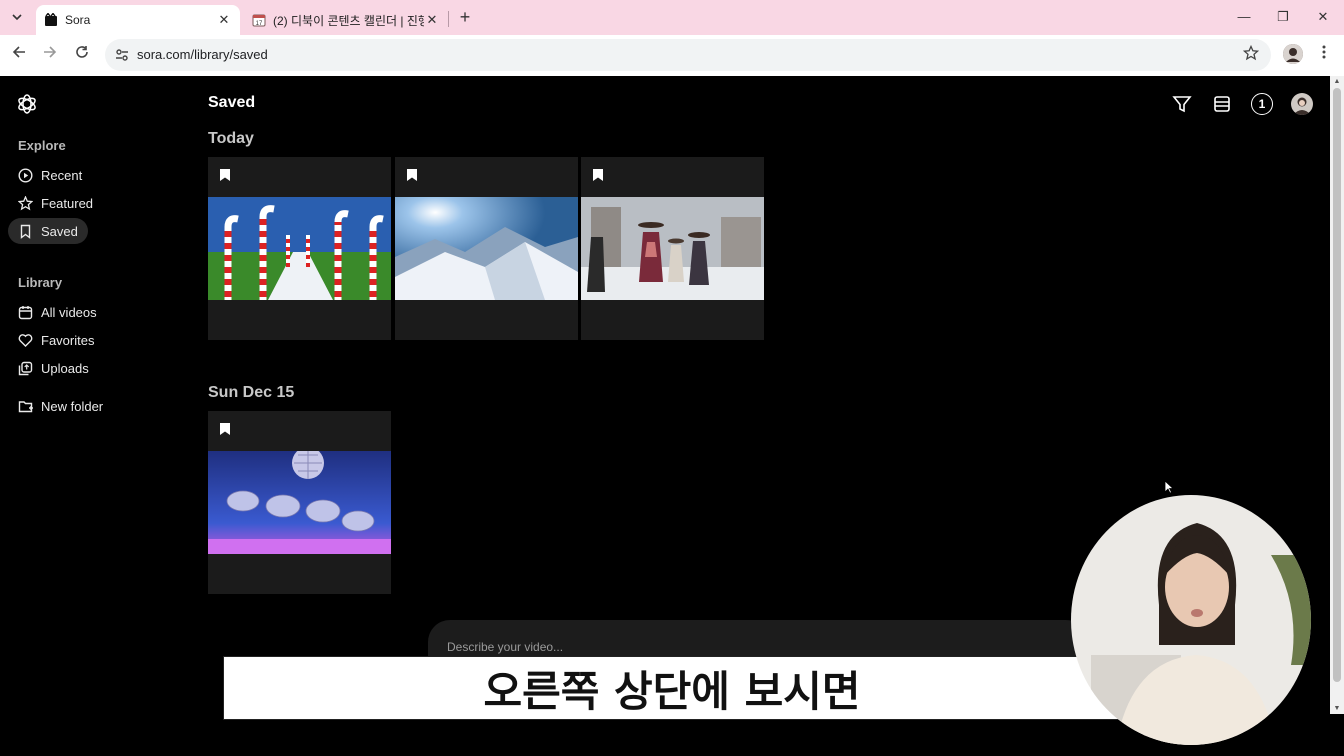  Describe the element at coordinates (72, 406) in the screenshot. I see `sidebar-item-label: New folder` at that location.